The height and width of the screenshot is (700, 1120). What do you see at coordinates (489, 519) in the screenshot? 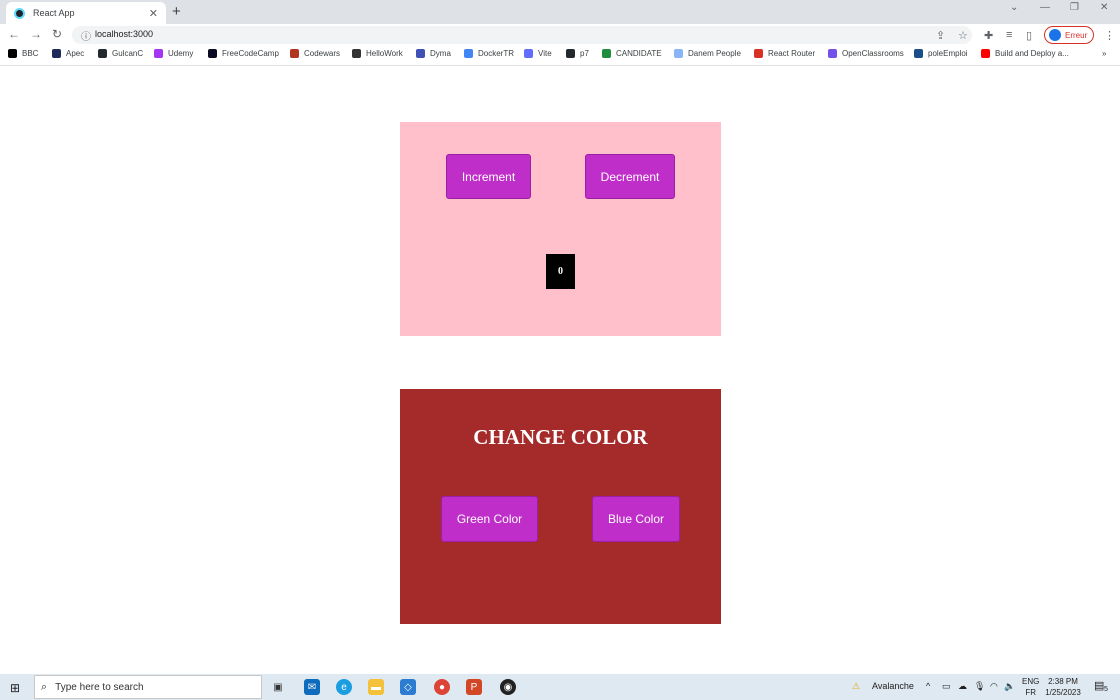
I see `green-color-button: Green Color` at bounding box center [489, 519].